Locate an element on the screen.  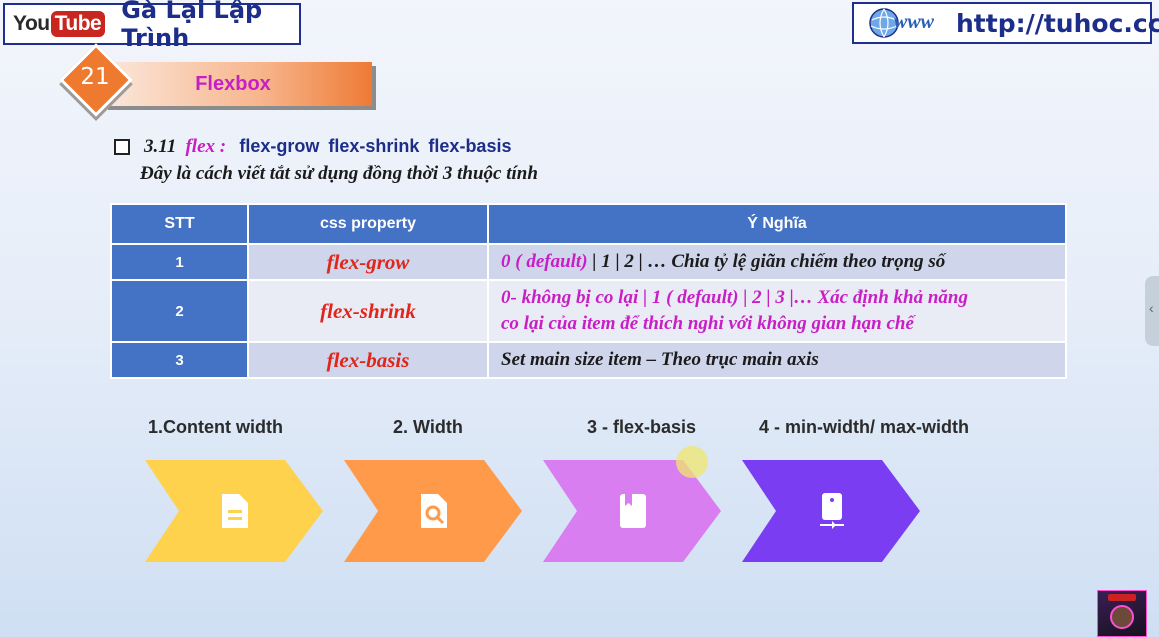
bookmark-icon is located at coordinates (633, 511).